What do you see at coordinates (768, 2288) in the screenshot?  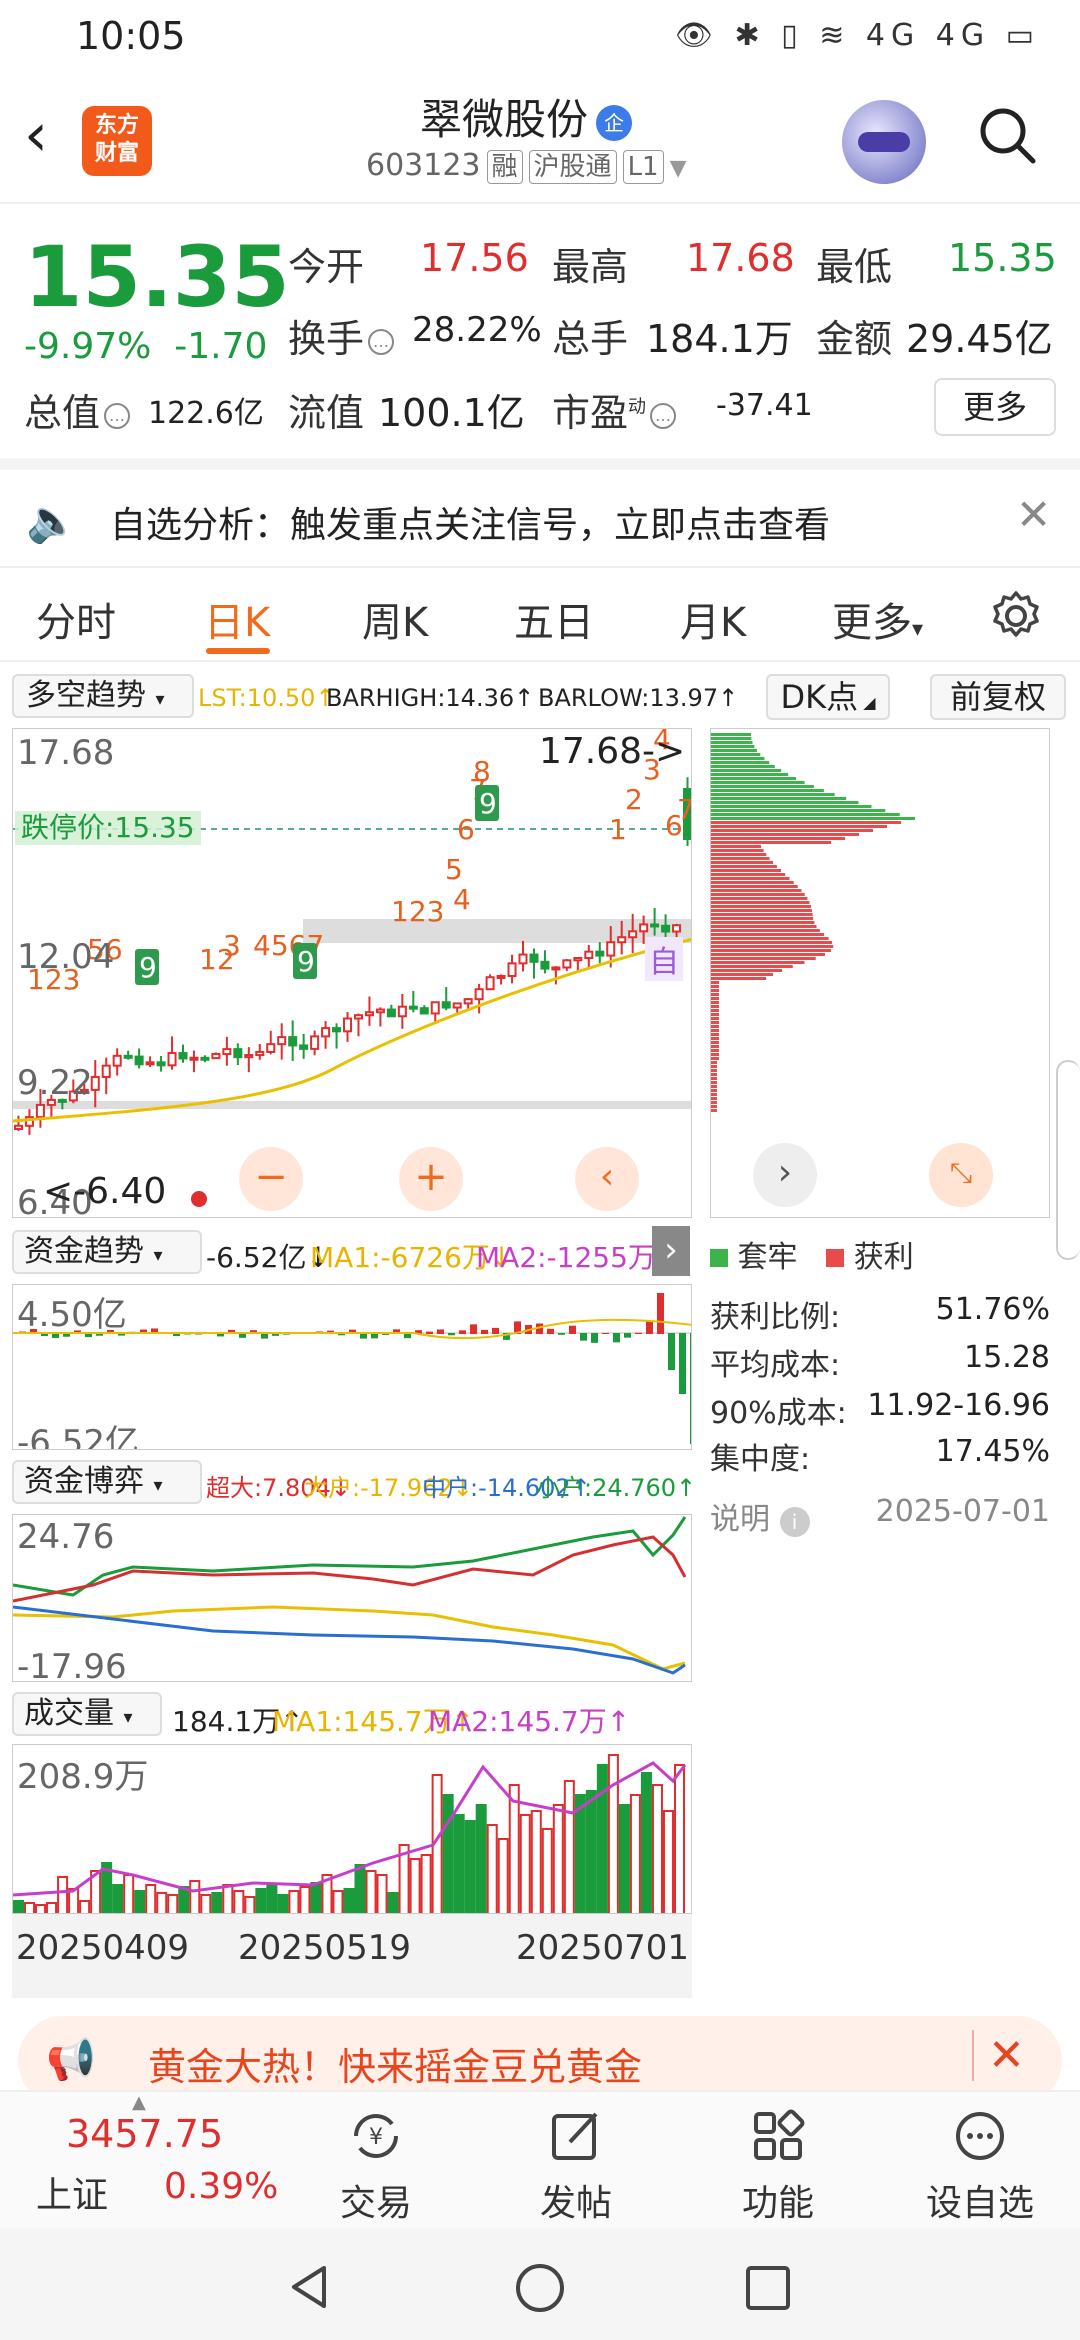 I see `system-recents-icon` at bounding box center [768, 2288].